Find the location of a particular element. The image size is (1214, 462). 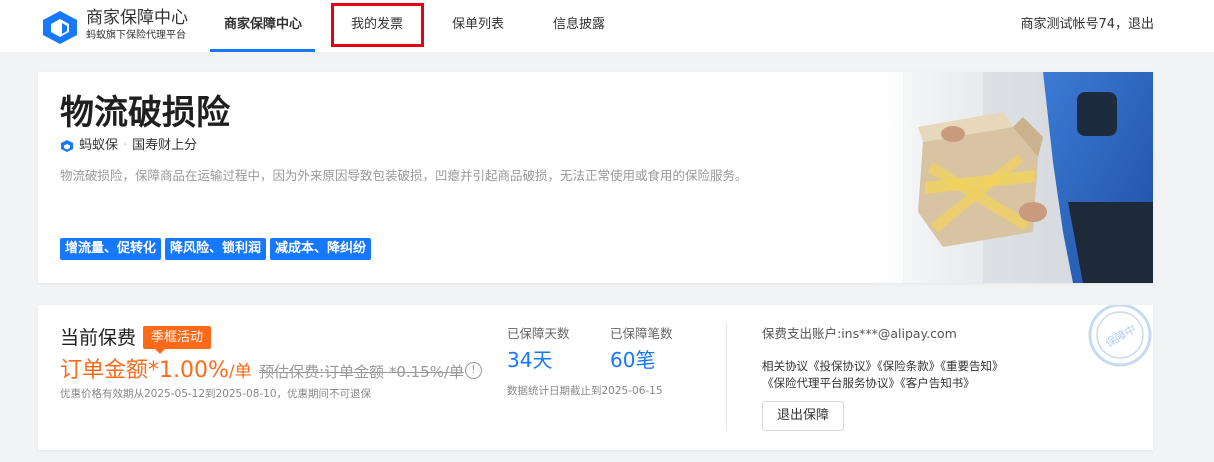

delivery-person-package-image is located at coordinates (1008, 177).